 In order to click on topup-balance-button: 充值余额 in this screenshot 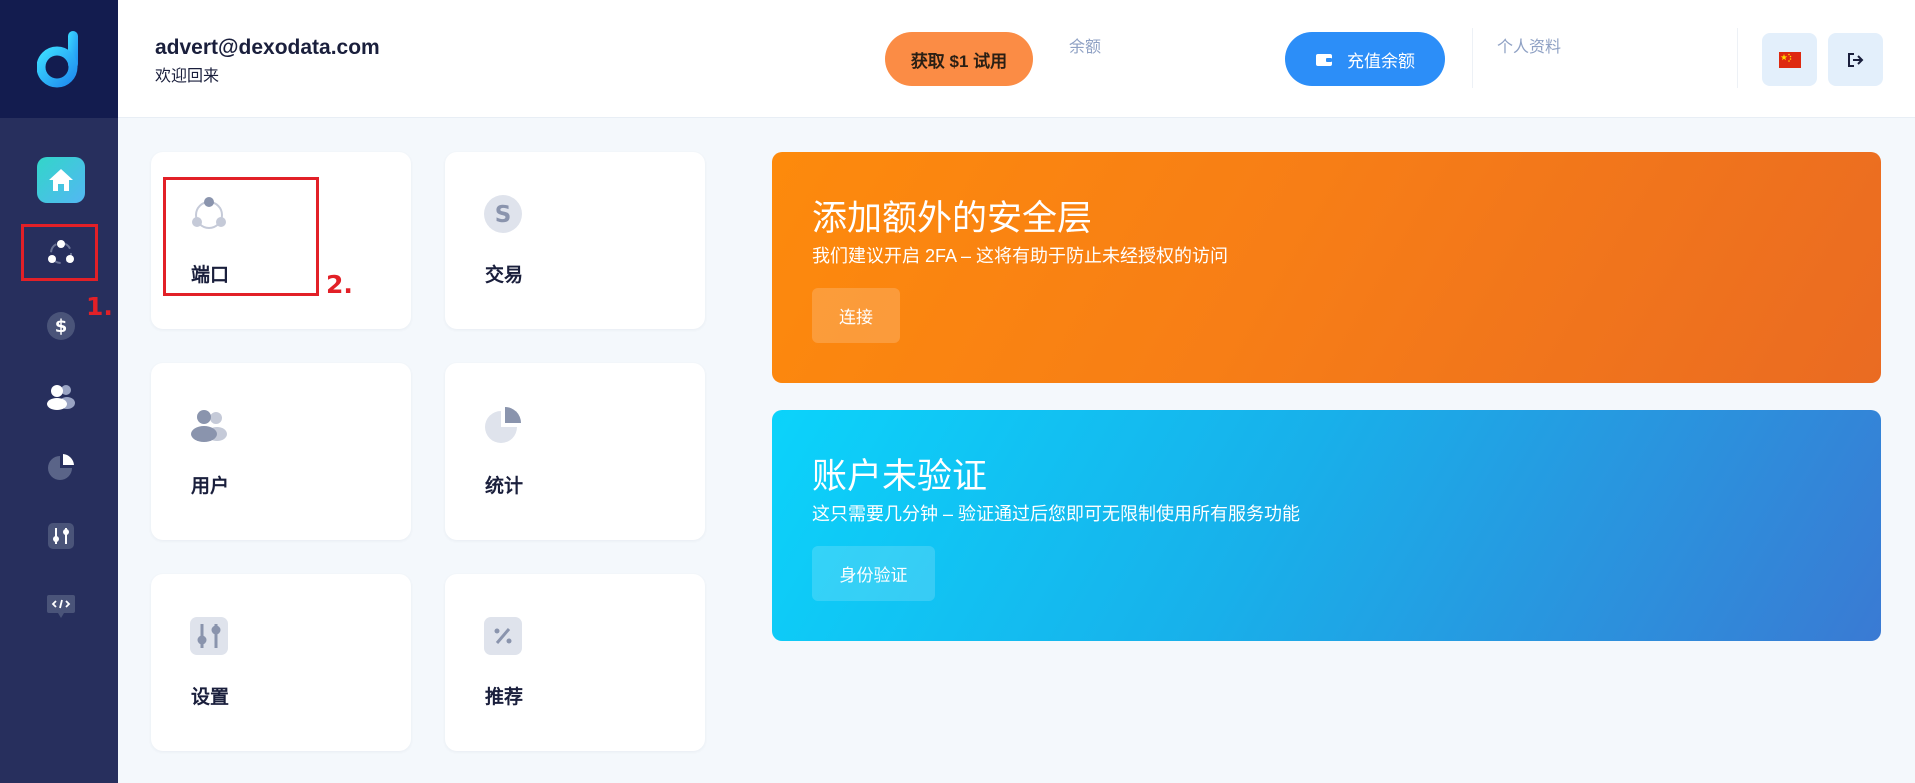, I will do `click(1365, 59)`.